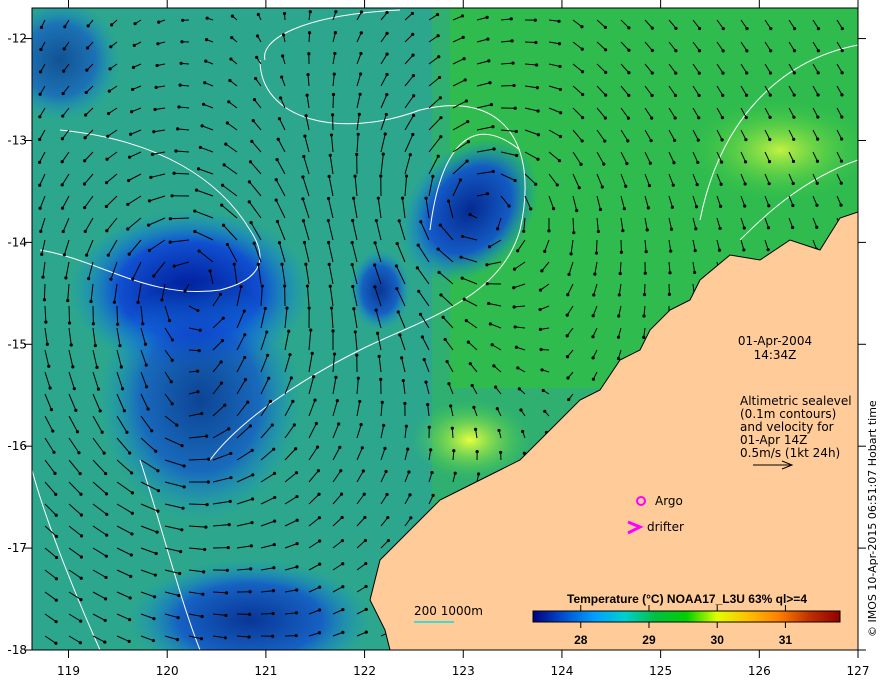 The height and width of the screenshot is (680, 880). What do you see at coordinates (364, 671) in the screenshot?
I see `lon-tick-label: 122` at bounding box center [364, 671].